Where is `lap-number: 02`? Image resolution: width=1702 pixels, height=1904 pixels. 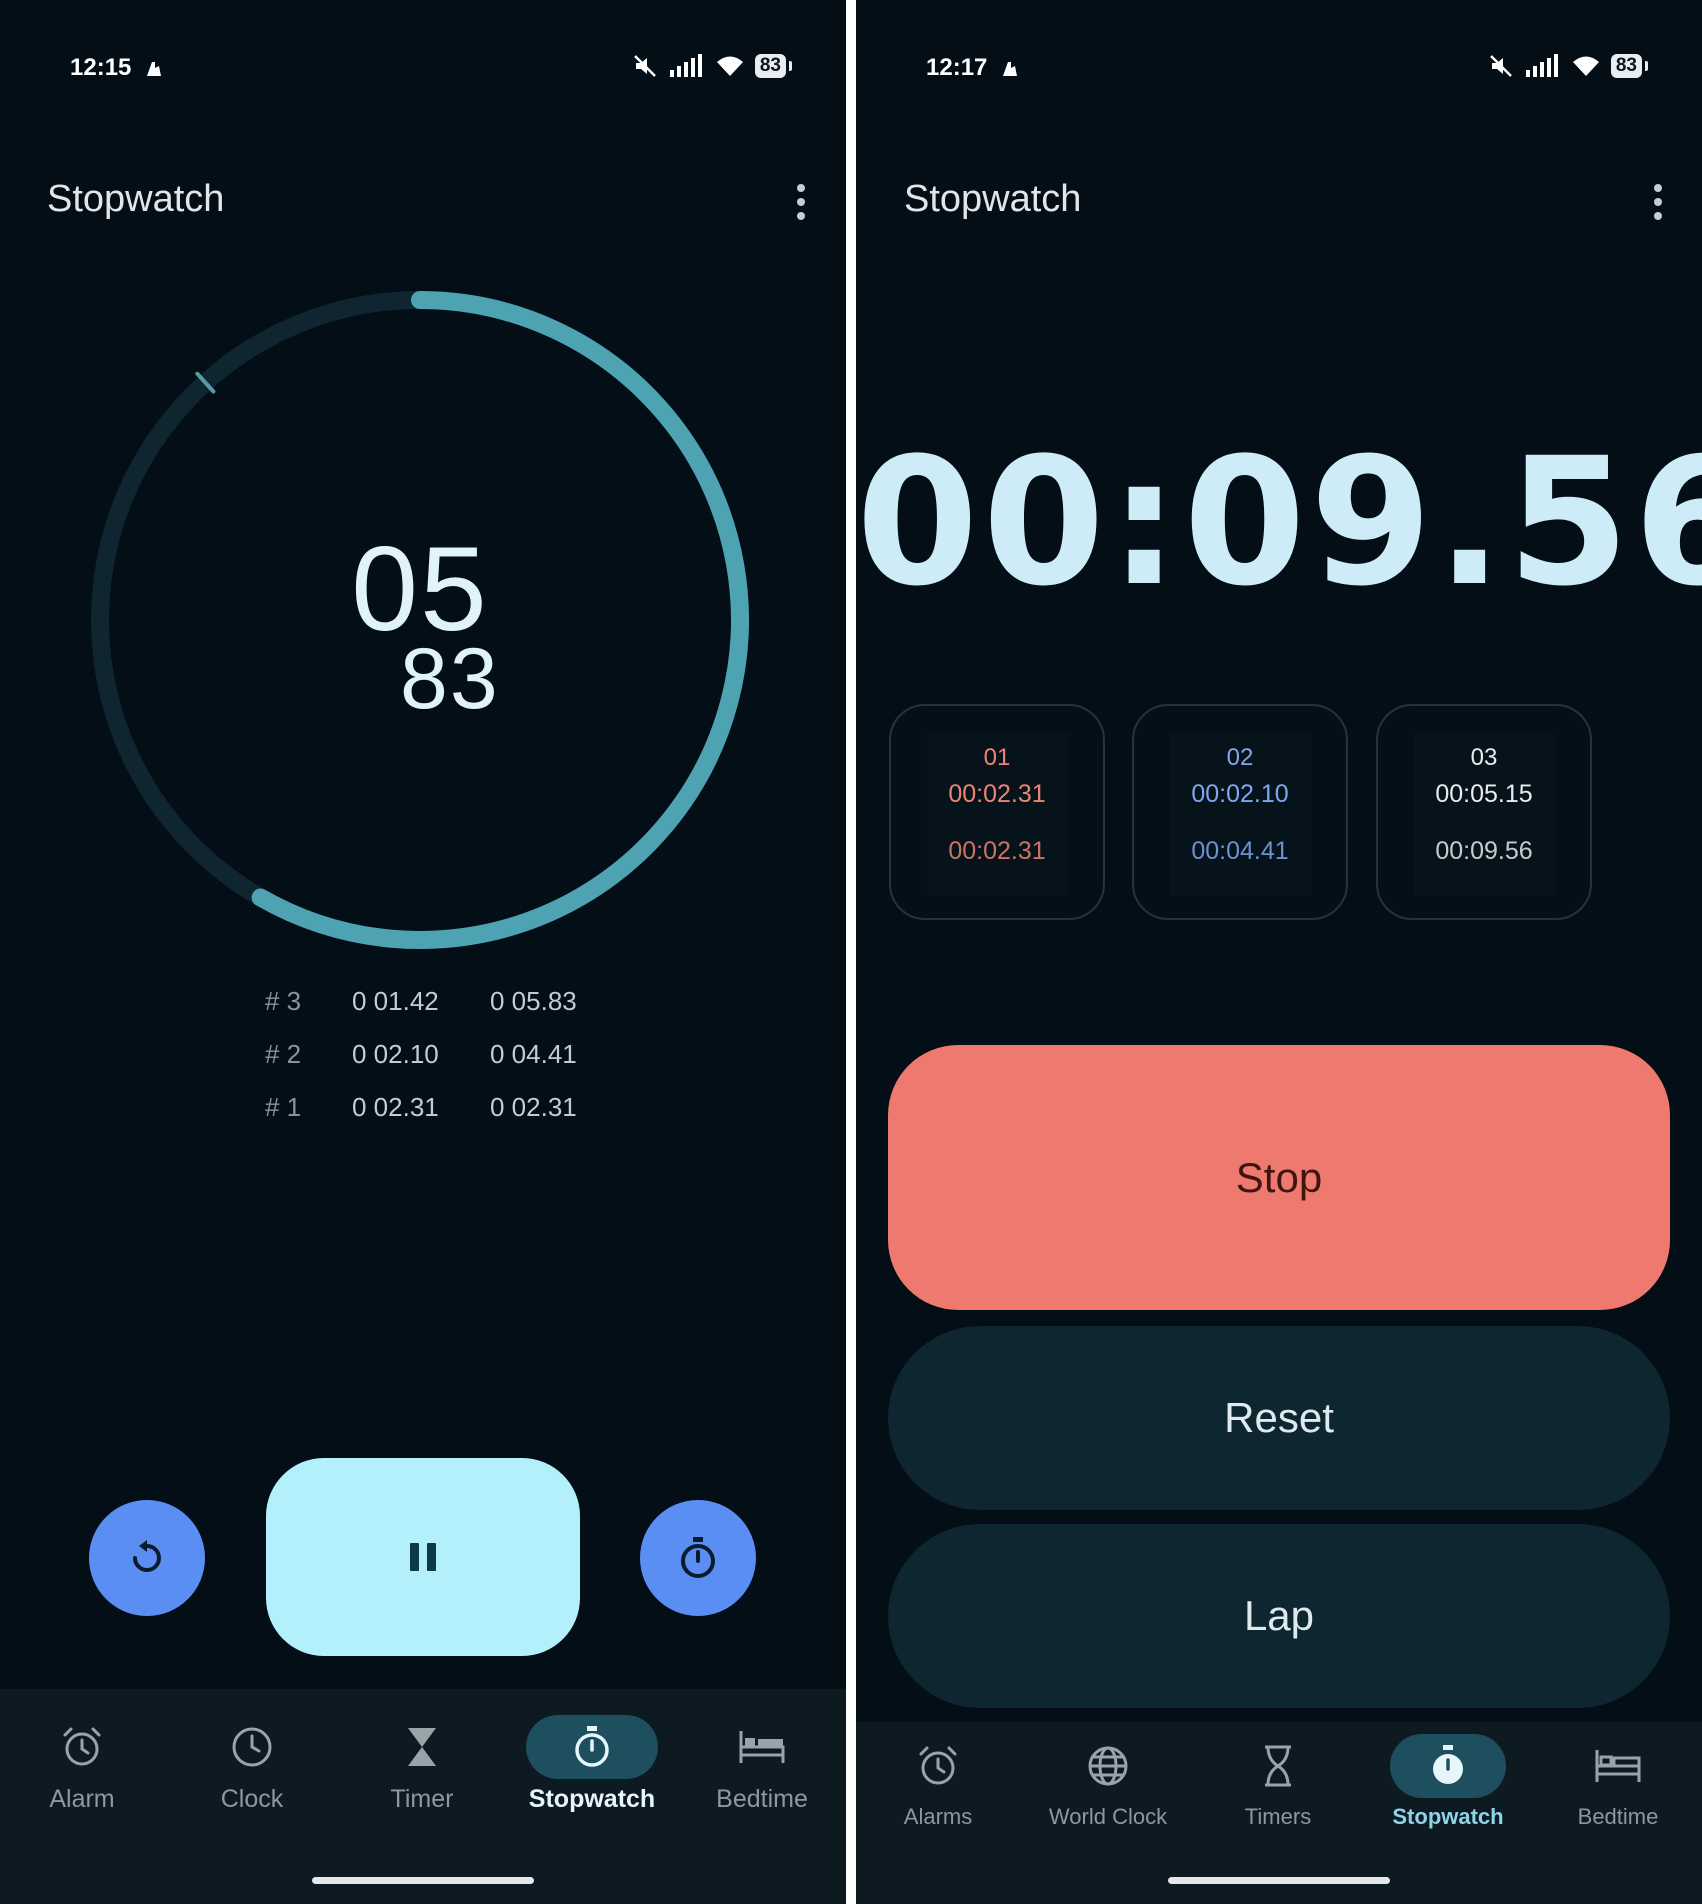
lap-number: 02 is located at coordinates (1240, 757).